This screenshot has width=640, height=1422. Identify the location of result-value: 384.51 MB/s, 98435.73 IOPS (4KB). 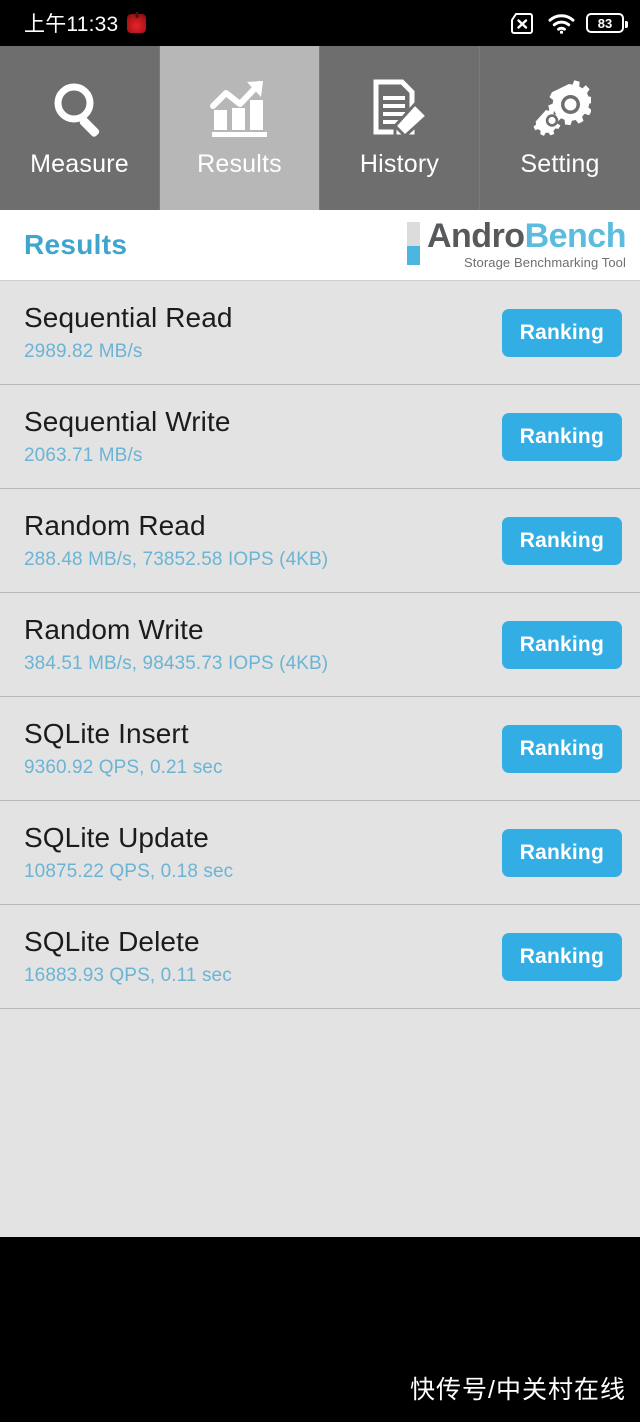
(176, 663).